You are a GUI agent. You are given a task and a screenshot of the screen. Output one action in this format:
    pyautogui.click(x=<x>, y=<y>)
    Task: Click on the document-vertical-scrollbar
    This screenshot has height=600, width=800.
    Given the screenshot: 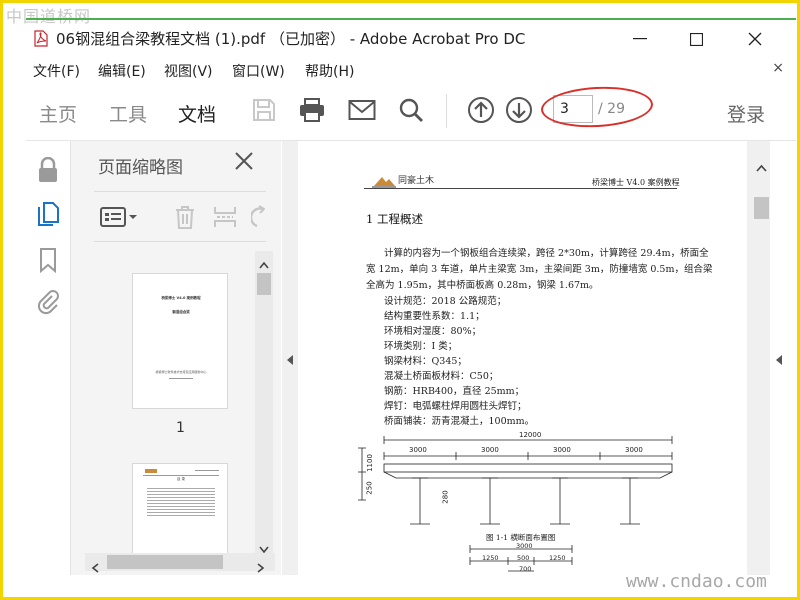 What is the action you would take?
    pyautogui.click(x=761, y=358)
    